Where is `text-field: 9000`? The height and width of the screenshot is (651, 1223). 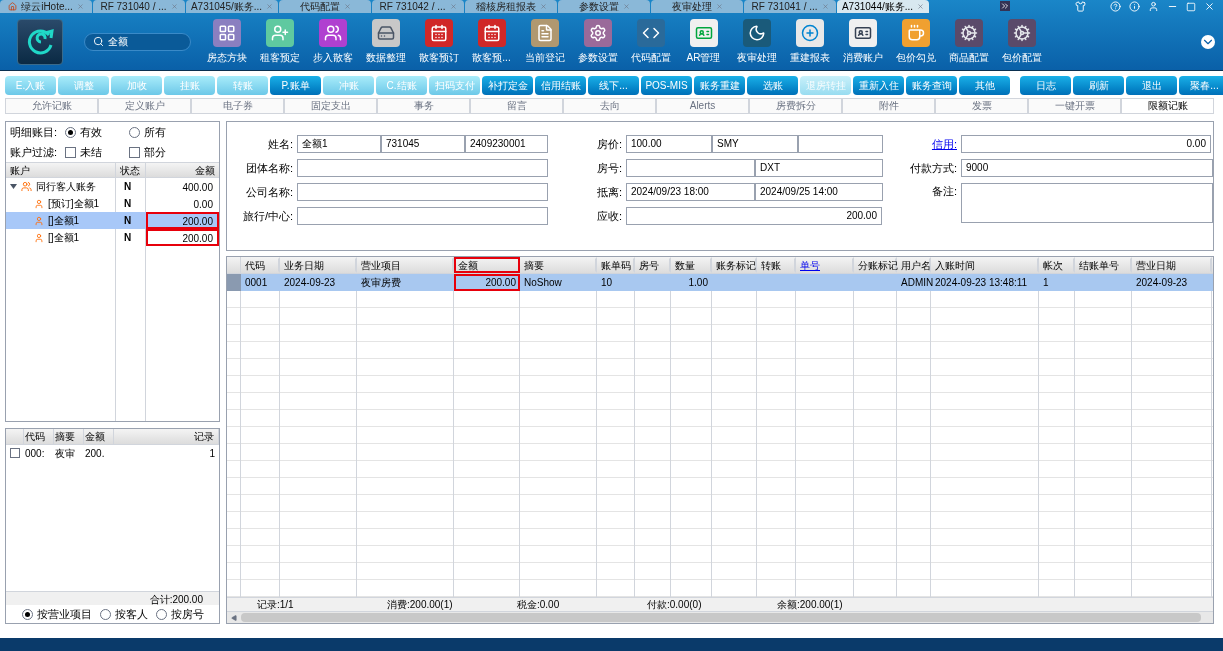 text-field: 9000 is located at coordinates (1087, 168).